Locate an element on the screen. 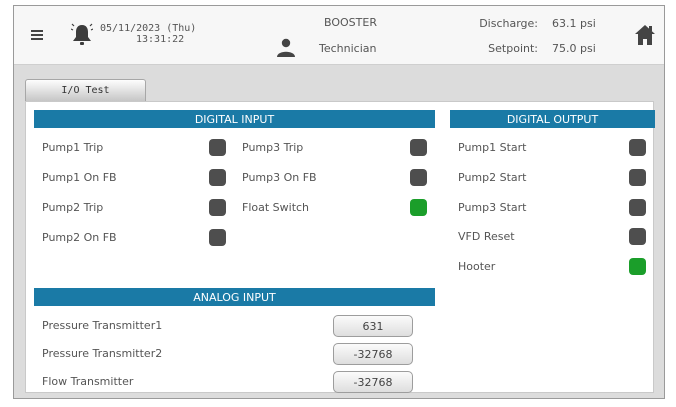 Image resolution: width=676 pixels, height=407 pixels. menu-icon is located at coordinates (37, 35).